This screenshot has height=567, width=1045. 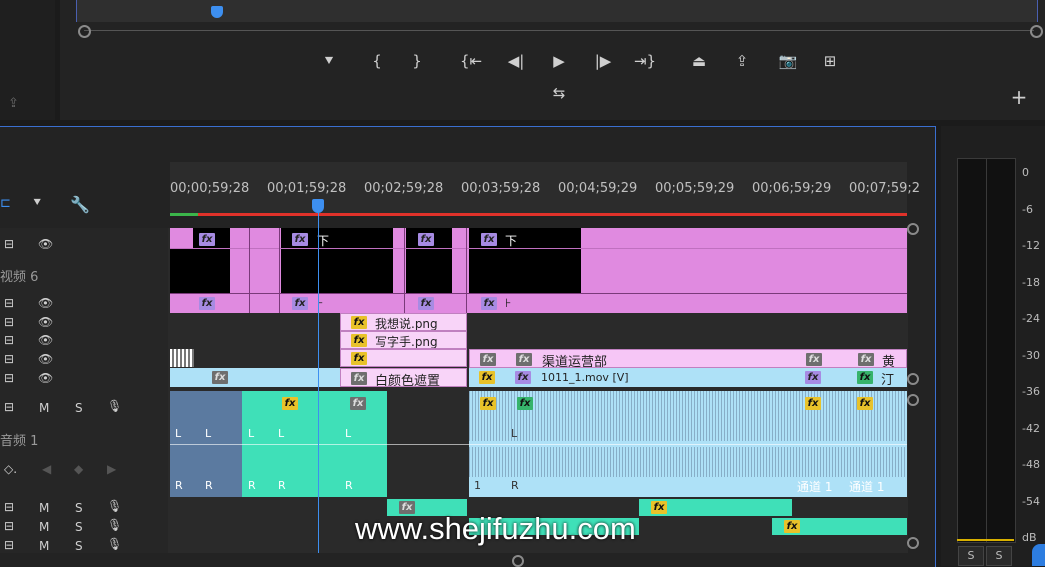 I want to click on channel-label-one: 1, so click(x=477, y=485).